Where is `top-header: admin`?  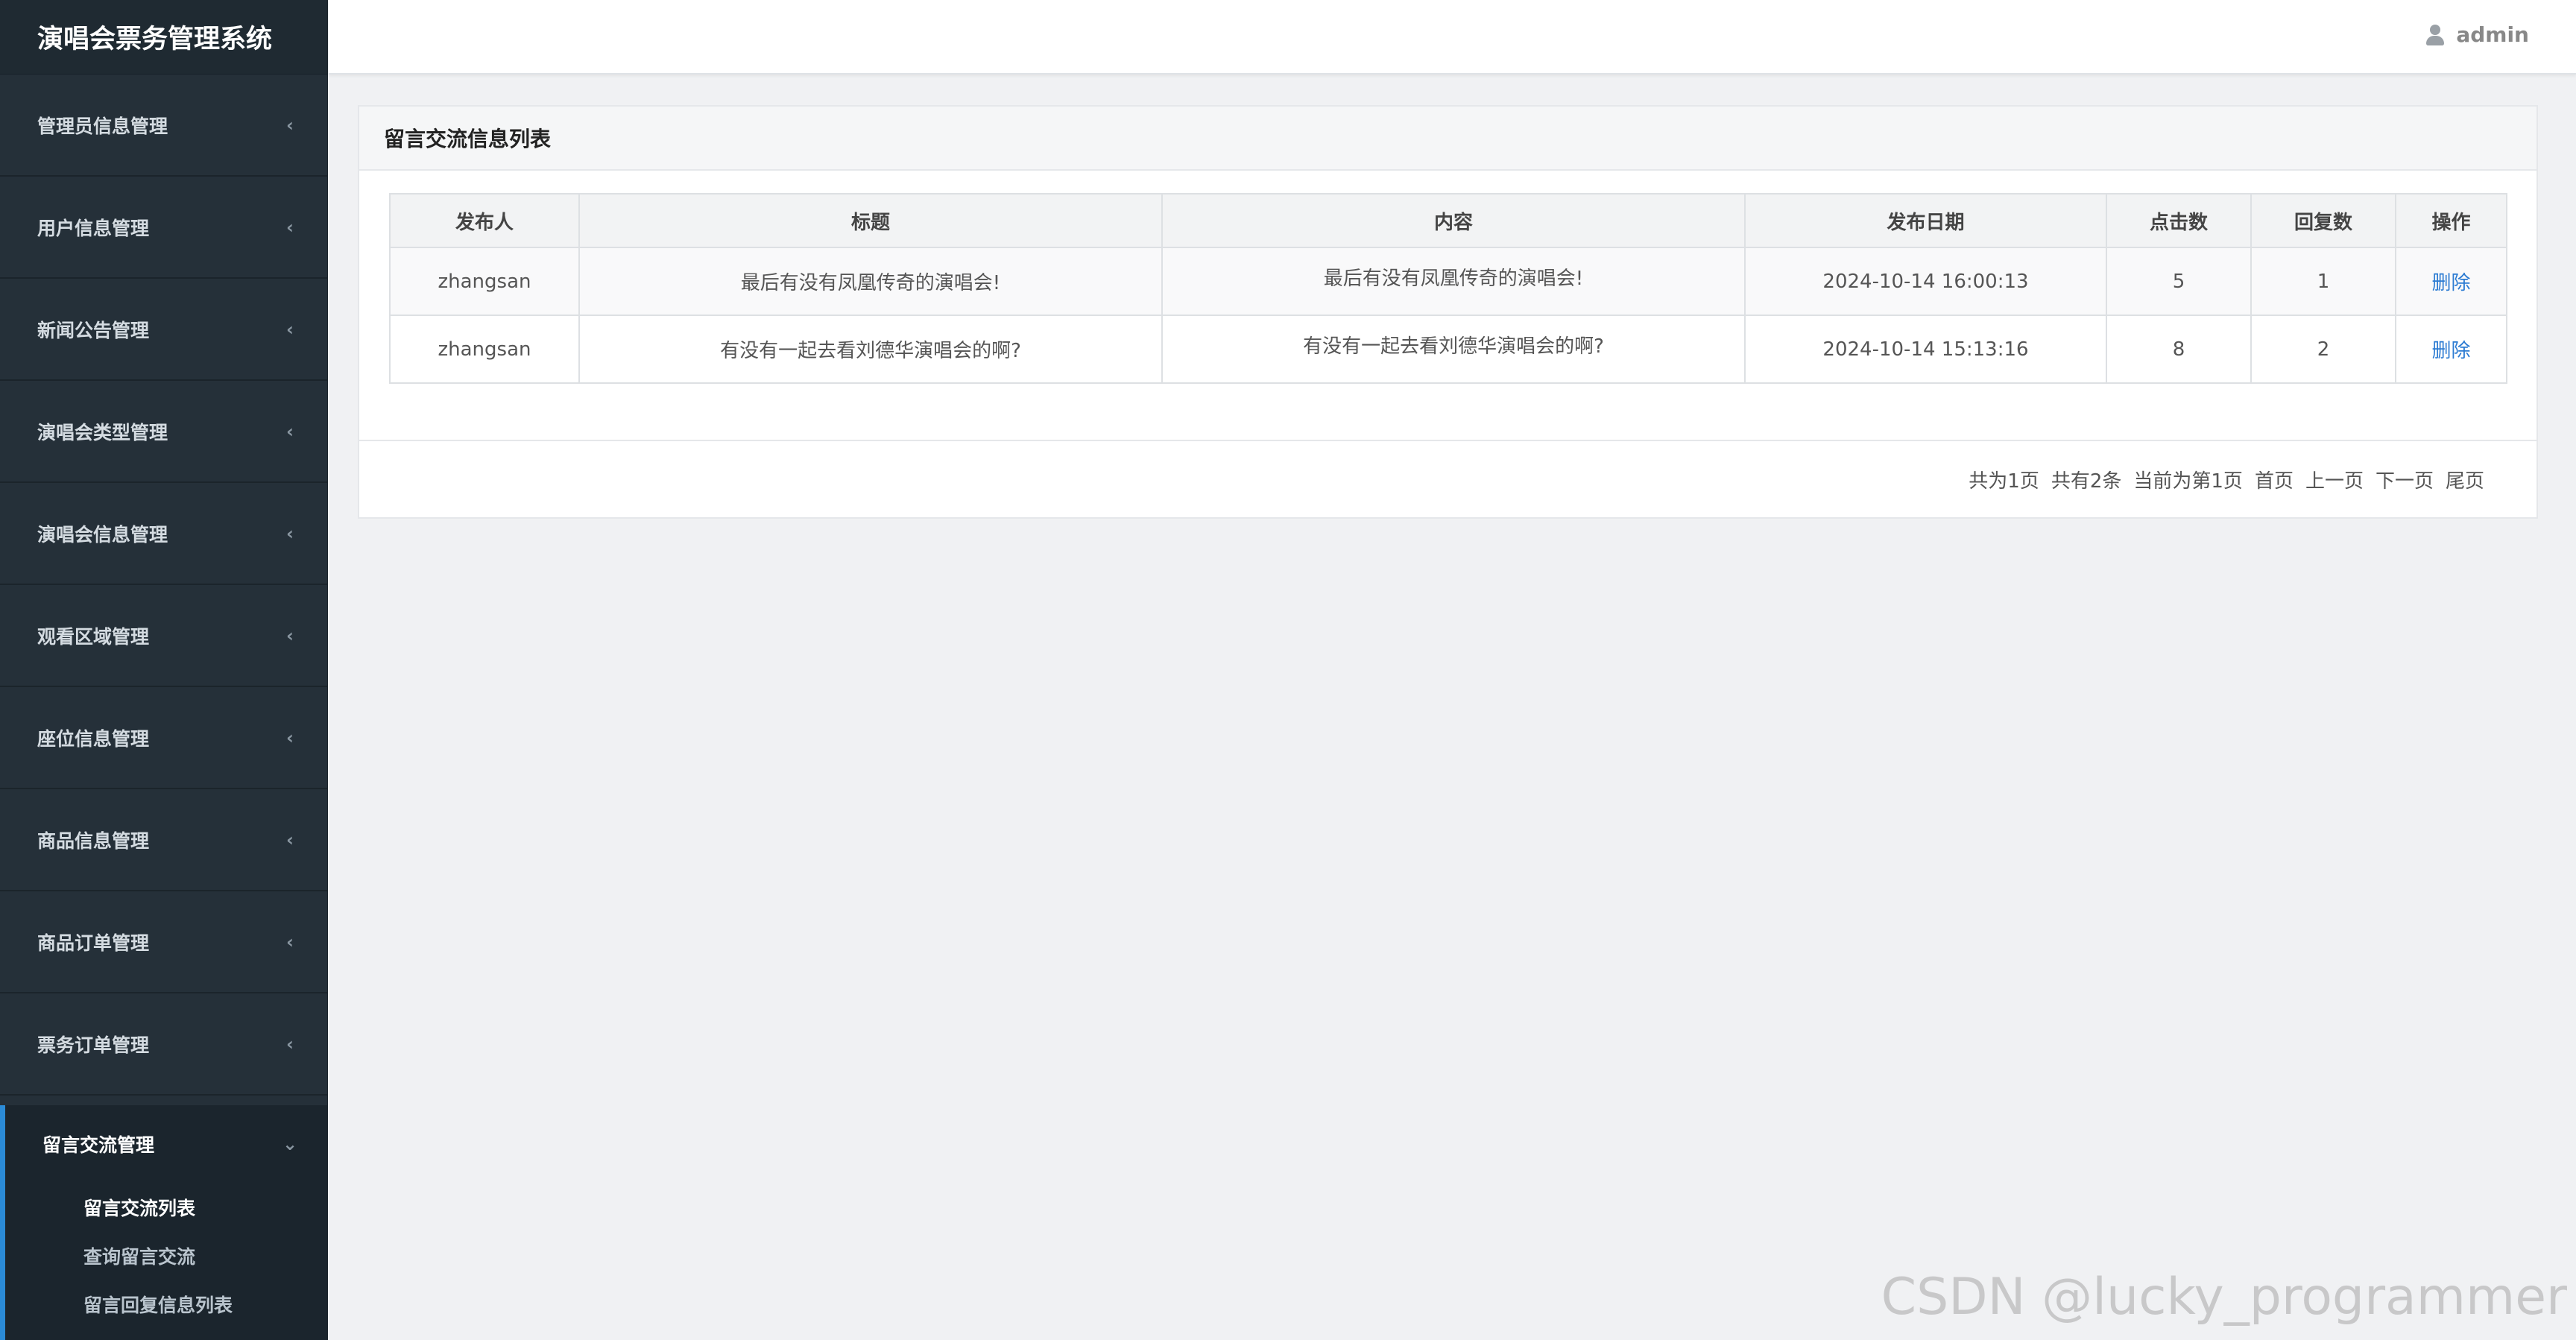 top-header: admin is located at coordinates (1452, 38).